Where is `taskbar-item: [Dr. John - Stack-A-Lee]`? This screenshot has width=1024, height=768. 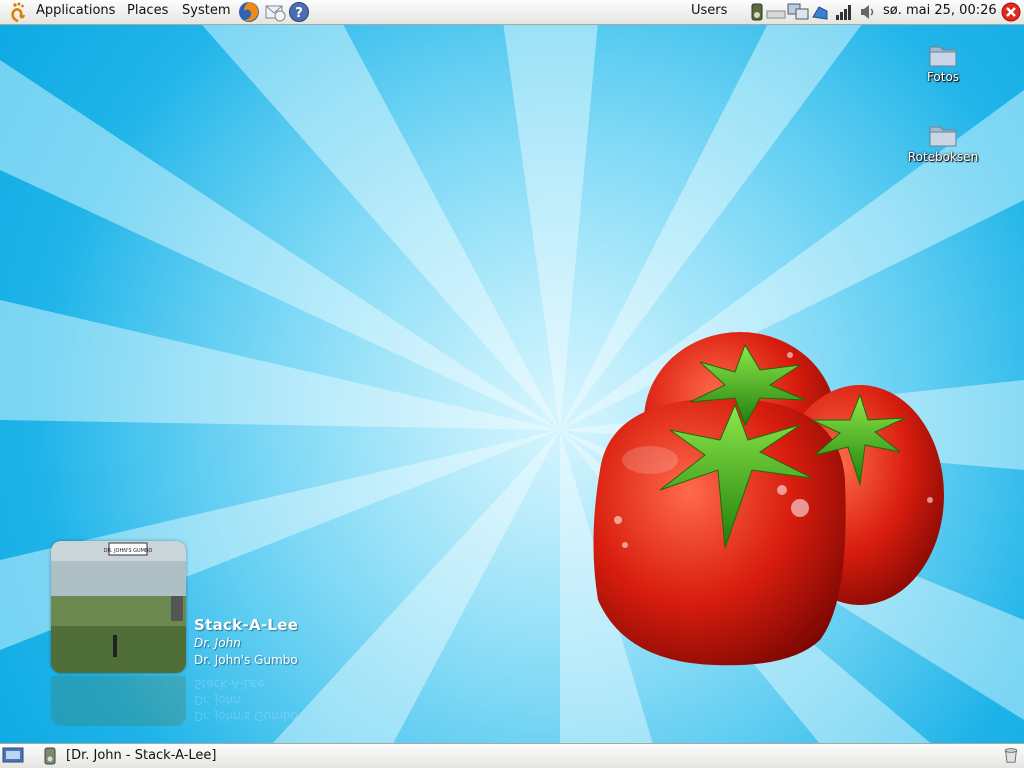
taskbar-item: [Dr. John - Stack-A-Lee] is located at coordinates (141, 755).